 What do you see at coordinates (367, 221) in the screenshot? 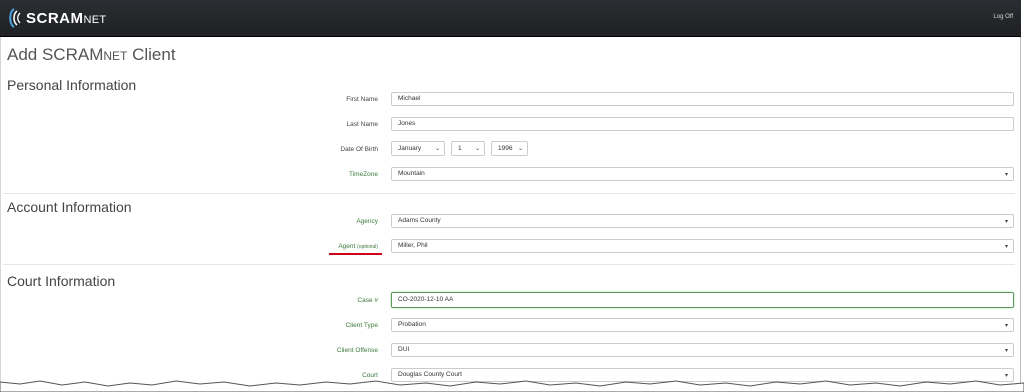
I see `agency-label: Agency` at bounding box center [367, 221].